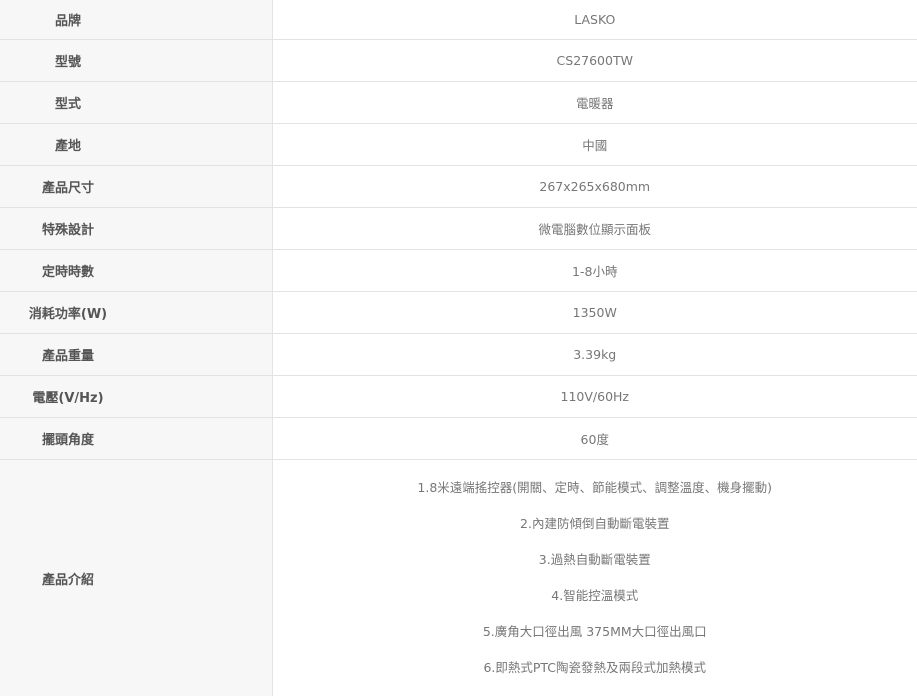  I want to click on spec-label: 產品介紹, so click(67, 580).